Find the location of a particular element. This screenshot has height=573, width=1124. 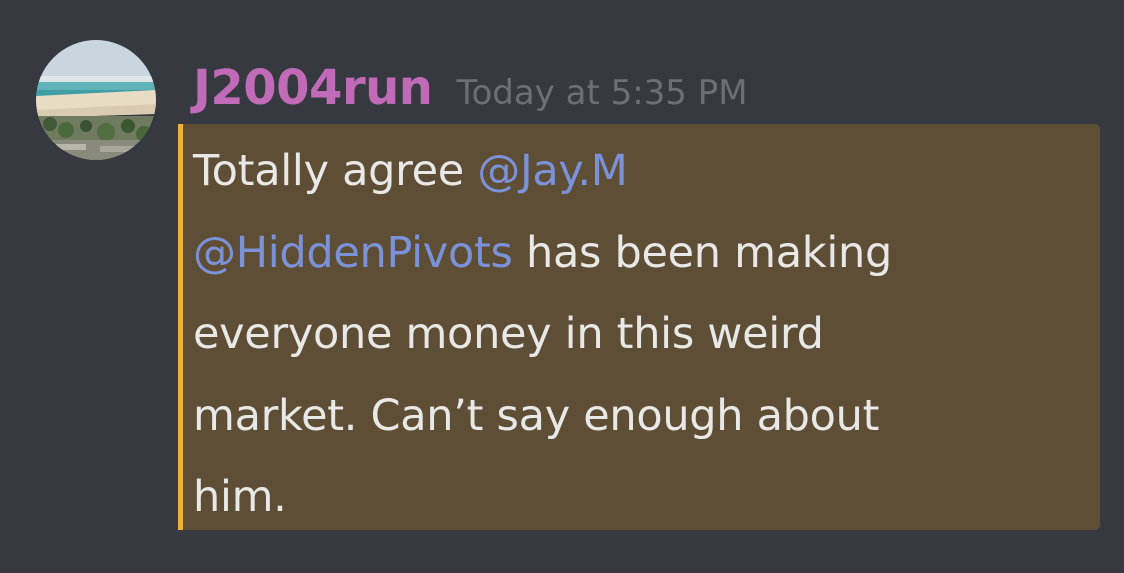

message-line-2: @HiddenPivots has been making is located at coordinates (640, 254).